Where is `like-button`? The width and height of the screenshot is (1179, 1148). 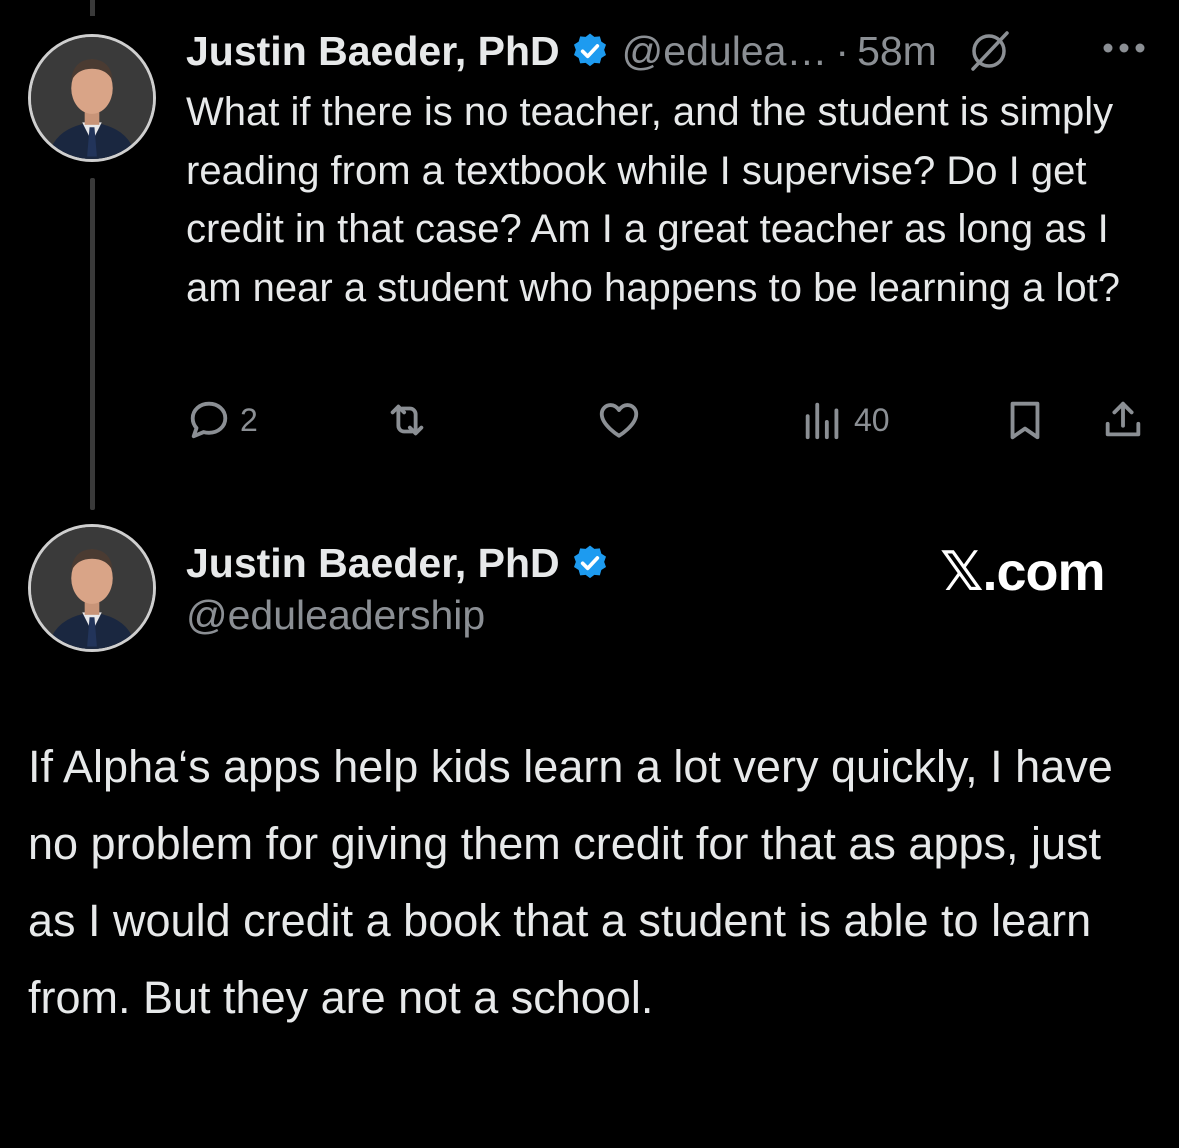
like-button is located at coordinates (623, 420).